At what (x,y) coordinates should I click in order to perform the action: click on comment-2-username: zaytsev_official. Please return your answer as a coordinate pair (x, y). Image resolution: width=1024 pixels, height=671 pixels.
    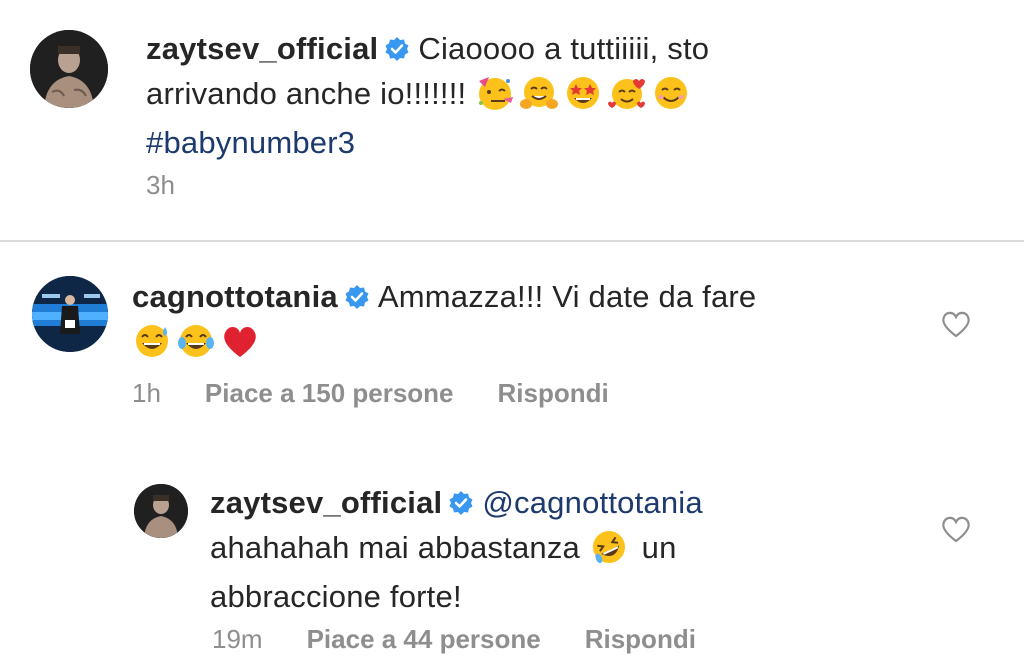
    Looking at the image, I should click on (326, 502).